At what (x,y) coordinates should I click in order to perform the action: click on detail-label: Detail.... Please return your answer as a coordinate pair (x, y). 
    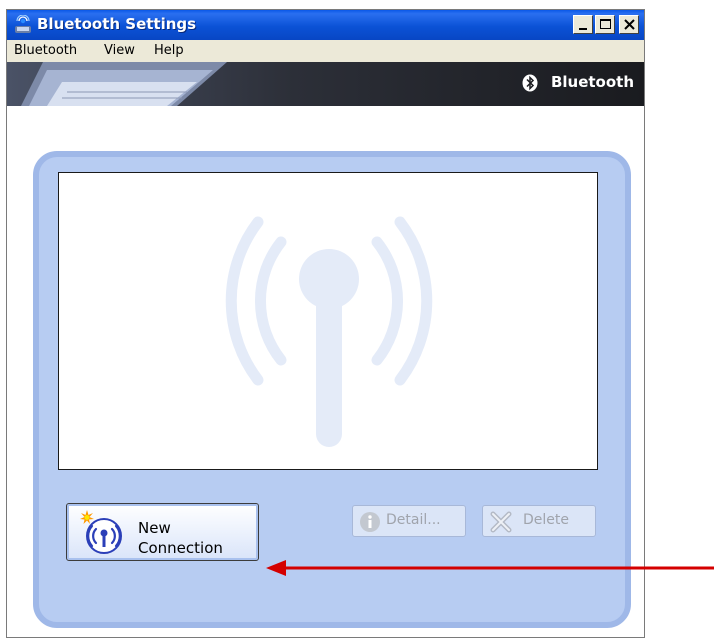
    Looking at the image, I should click on (413, 520).